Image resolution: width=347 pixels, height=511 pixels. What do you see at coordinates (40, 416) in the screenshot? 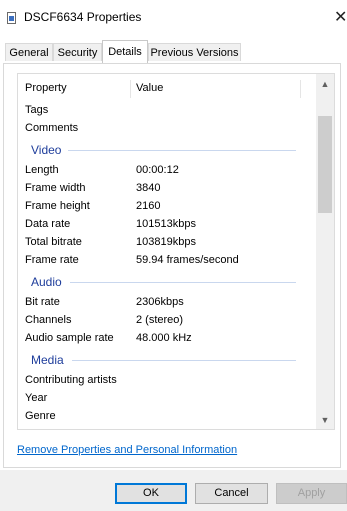
I see `property-name: Genre` at bounding box center [40, 416].